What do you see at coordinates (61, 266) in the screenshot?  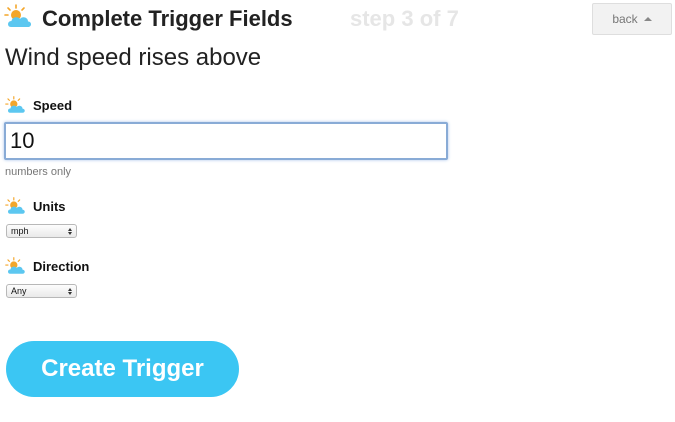 I see `direction-label-text: Direction` at bounding box center [61, 266].